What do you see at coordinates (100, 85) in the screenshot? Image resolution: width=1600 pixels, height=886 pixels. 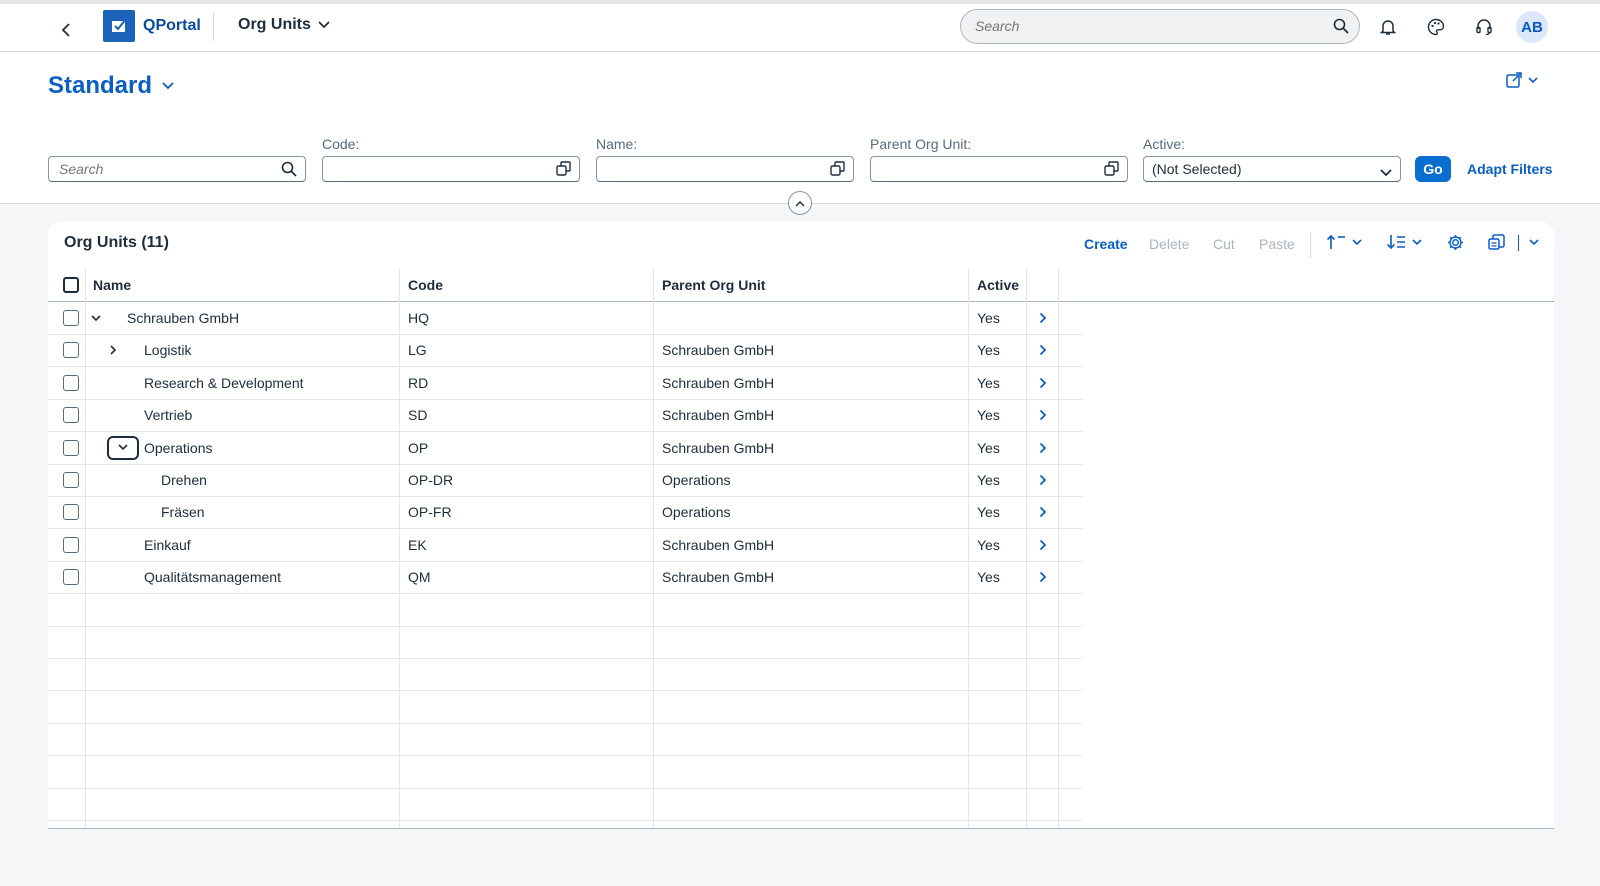 I see `variant-title: Standard` at bounding box center [100, 85].